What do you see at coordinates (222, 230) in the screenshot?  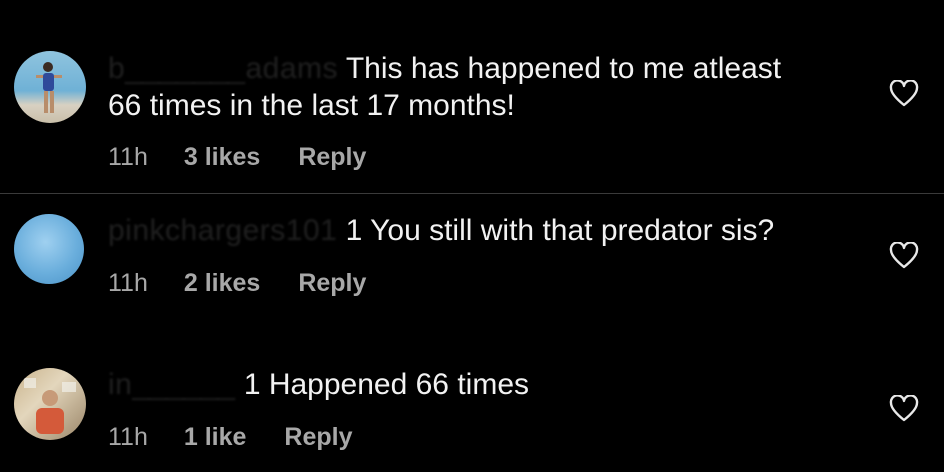 I see `comment-username: pinkchargers101` at bounding box center [222, 230].